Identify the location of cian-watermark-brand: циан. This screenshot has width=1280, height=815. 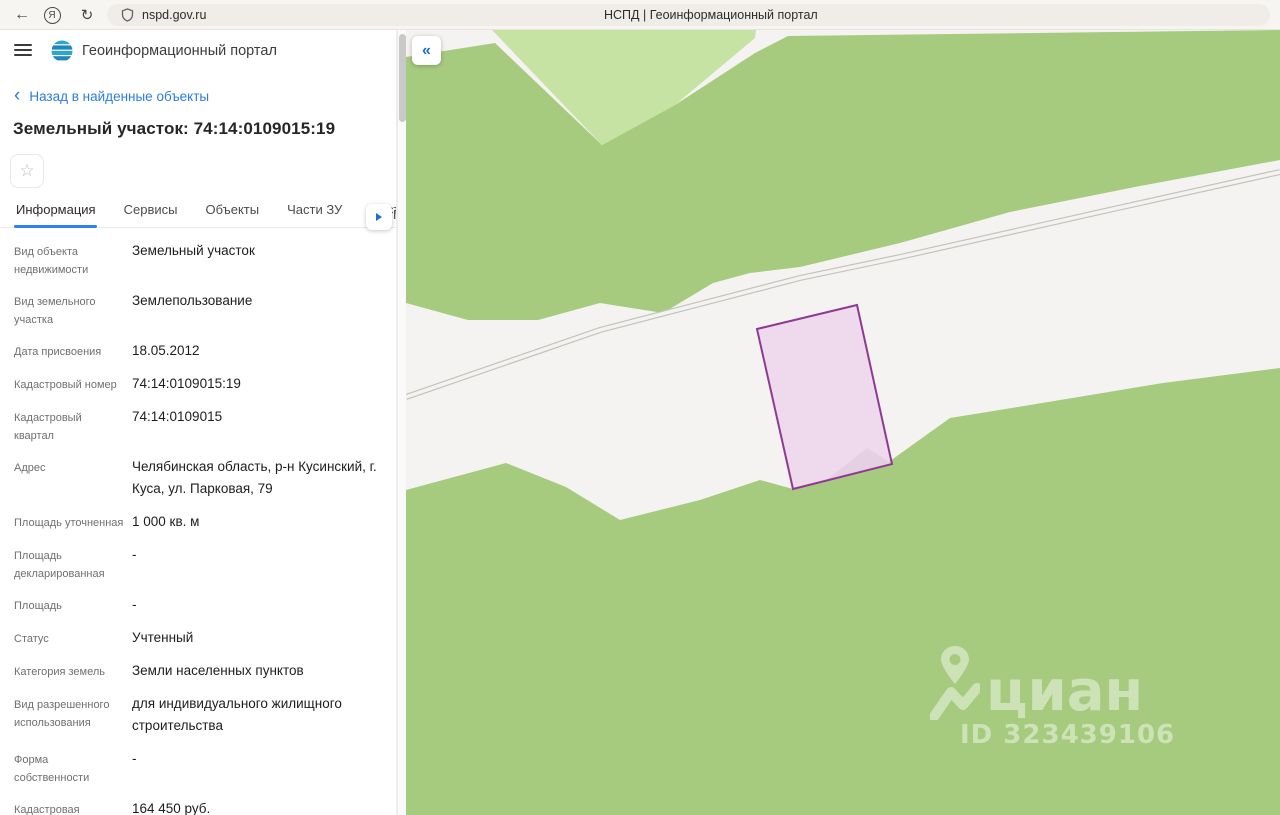
(1065, 691).